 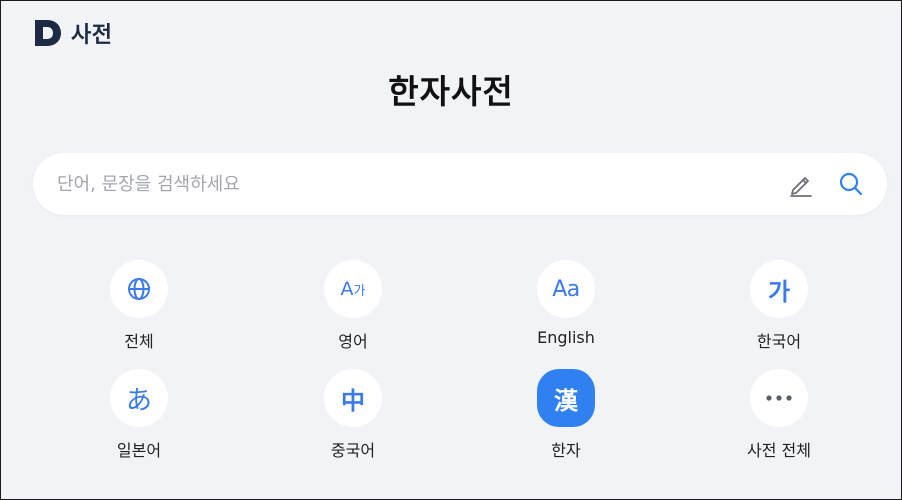 I want to click on category-all-dictionaries: 사전 전체, so click(x=779, y=415).